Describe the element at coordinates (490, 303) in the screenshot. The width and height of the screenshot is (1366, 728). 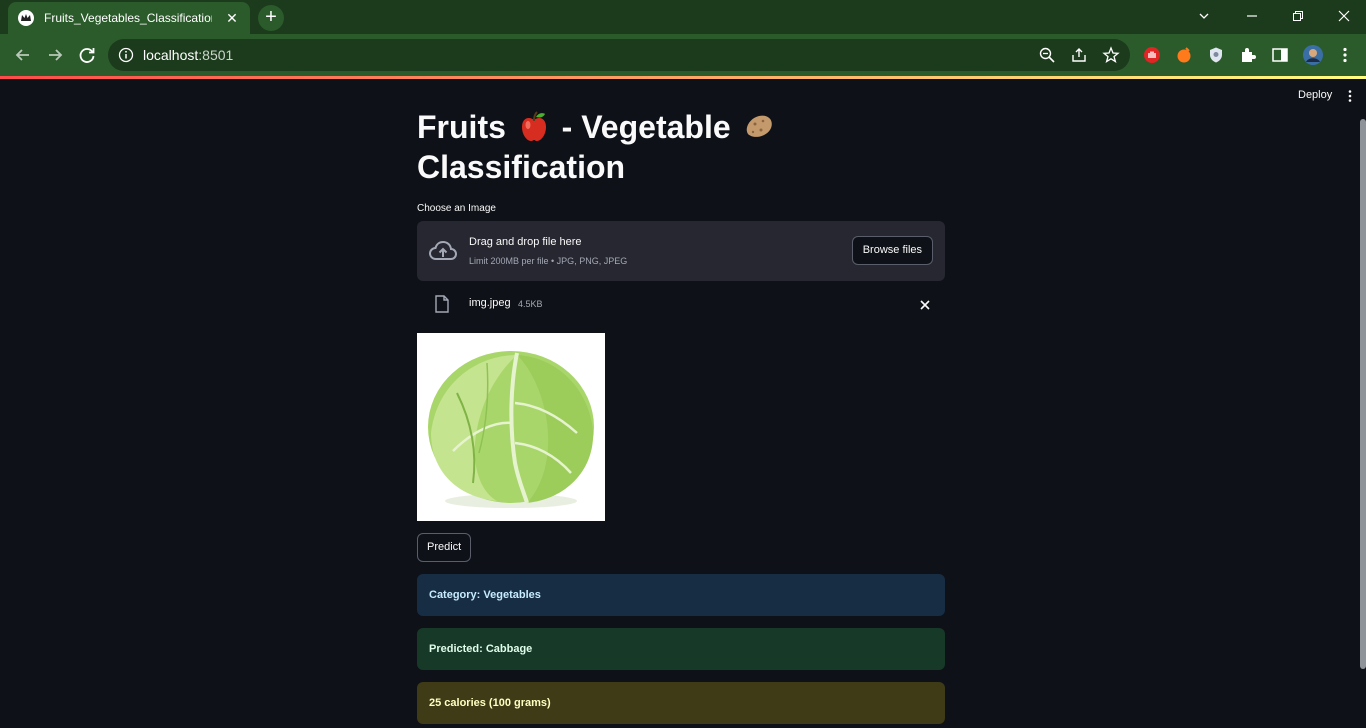
I see `file-name: img.jpeg` at that location.